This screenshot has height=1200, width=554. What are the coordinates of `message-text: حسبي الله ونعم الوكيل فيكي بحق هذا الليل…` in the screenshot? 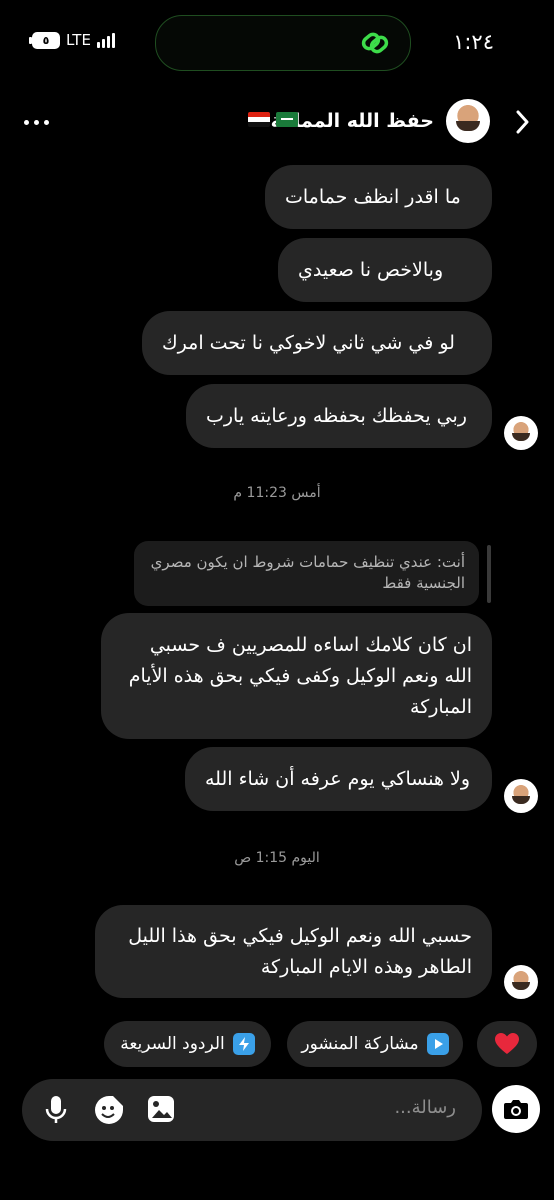 It's located at (300, 951).